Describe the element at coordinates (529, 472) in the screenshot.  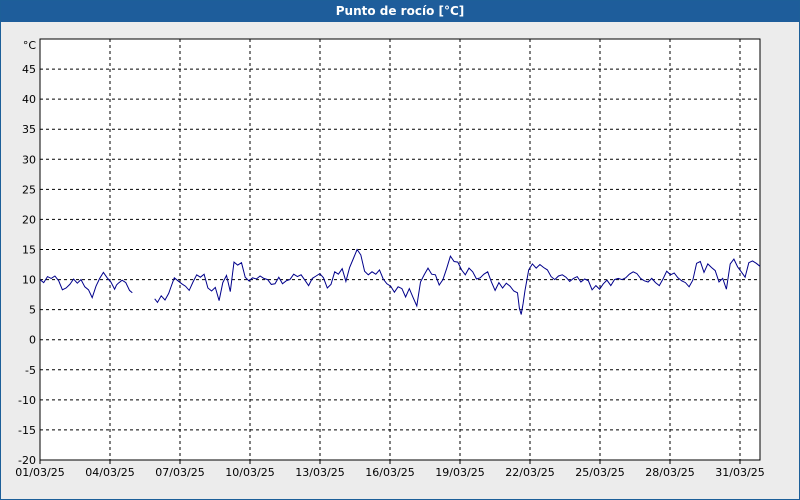
I see `x-tick-label: 22/03/25` at that location.